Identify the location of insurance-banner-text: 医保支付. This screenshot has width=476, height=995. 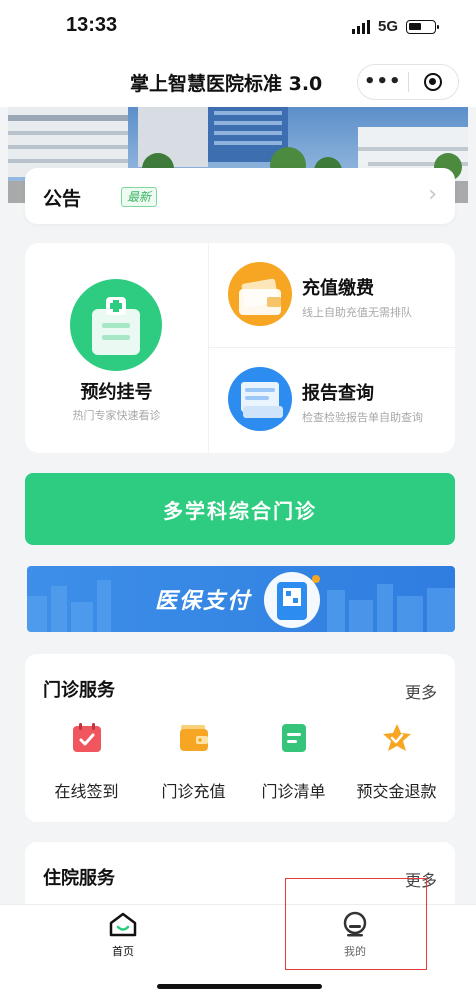
(203, 601).